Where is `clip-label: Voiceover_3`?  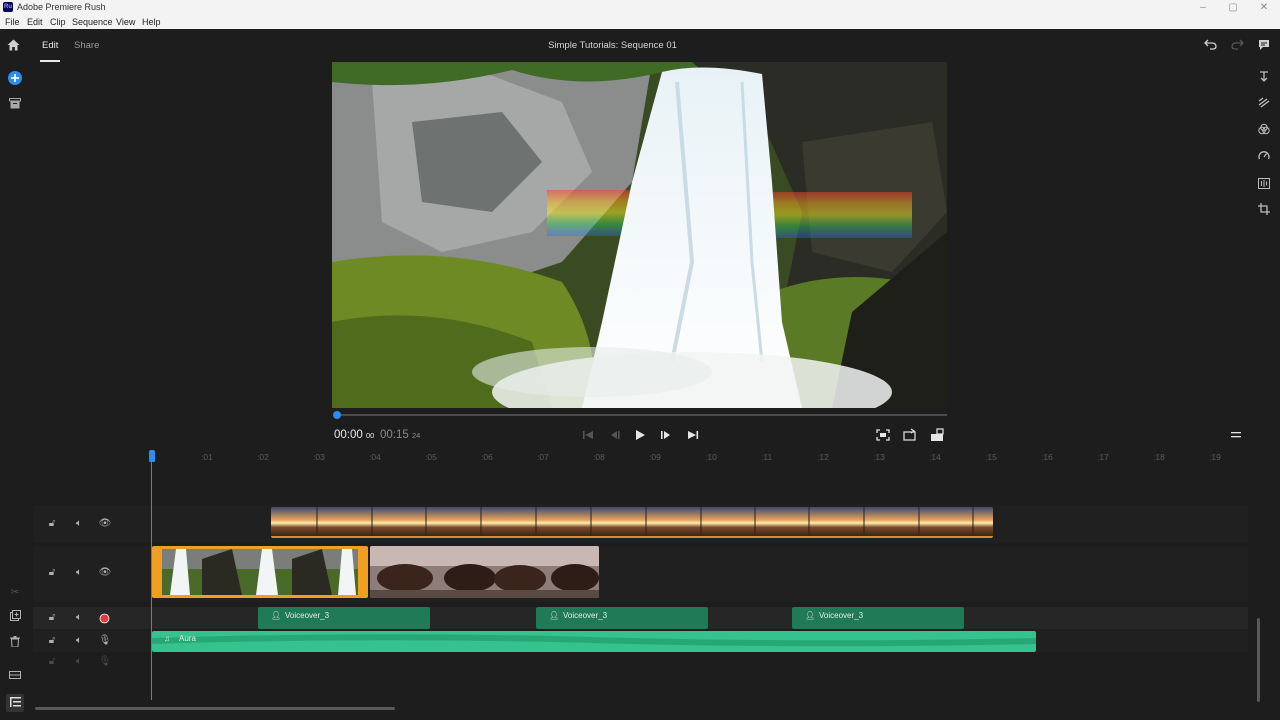 clip-label: Voiceover_3 is located at coordinates (841, 615).